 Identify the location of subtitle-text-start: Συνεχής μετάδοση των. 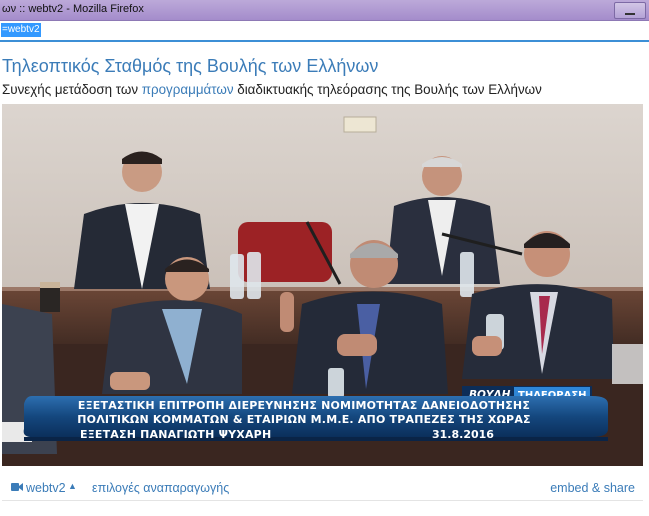
(72, 89).